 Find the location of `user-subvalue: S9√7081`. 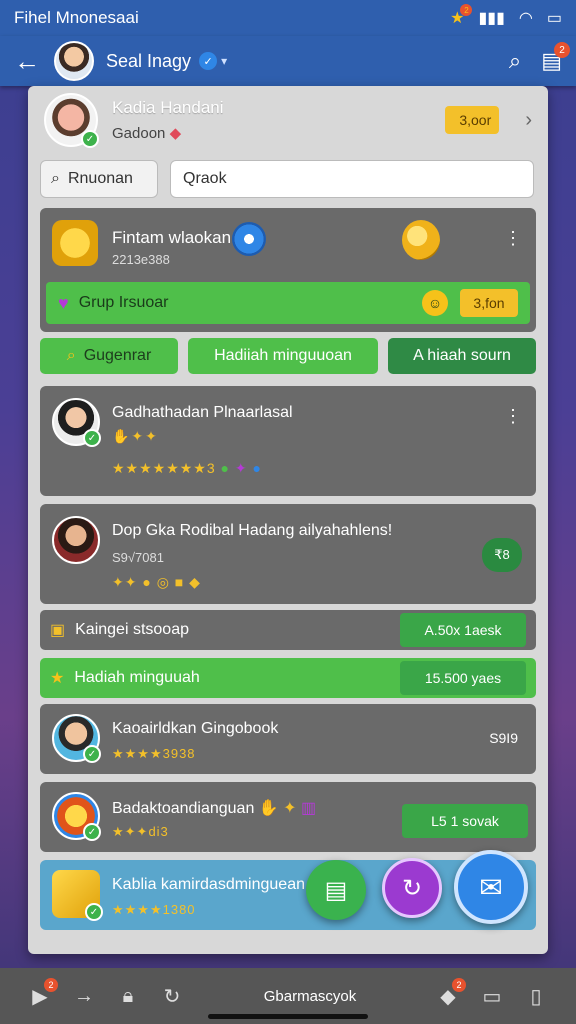

user-subvalue: S9√7081 is located at coordinates (138, 557).